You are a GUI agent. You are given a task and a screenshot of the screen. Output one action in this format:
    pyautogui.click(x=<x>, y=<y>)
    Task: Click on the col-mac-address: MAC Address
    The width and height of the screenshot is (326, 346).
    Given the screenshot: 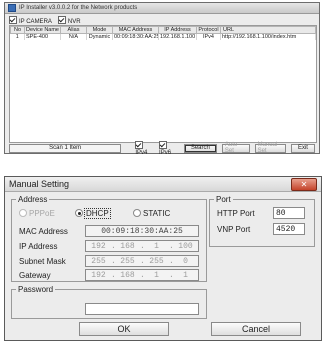 What is the action you would take?
    pyautogui.click(x=135, y=30)
    